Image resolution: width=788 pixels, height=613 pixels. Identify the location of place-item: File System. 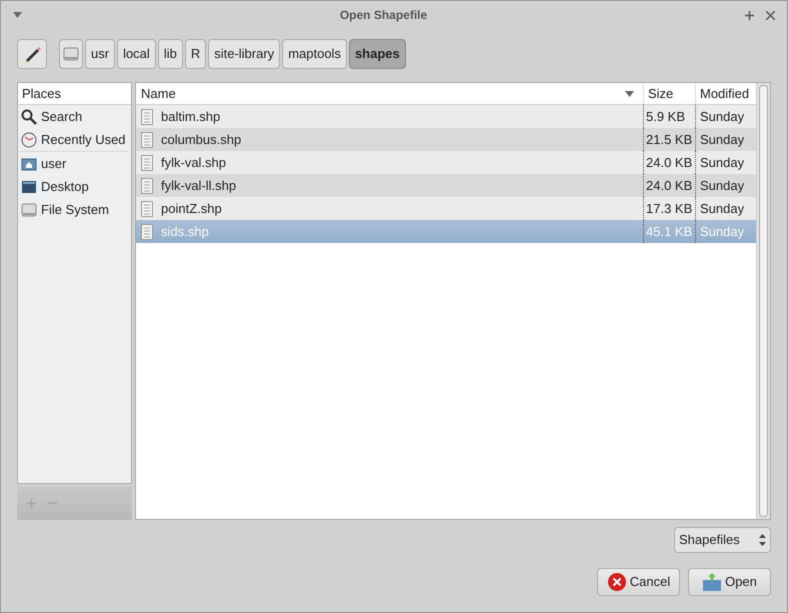
(74, 209).